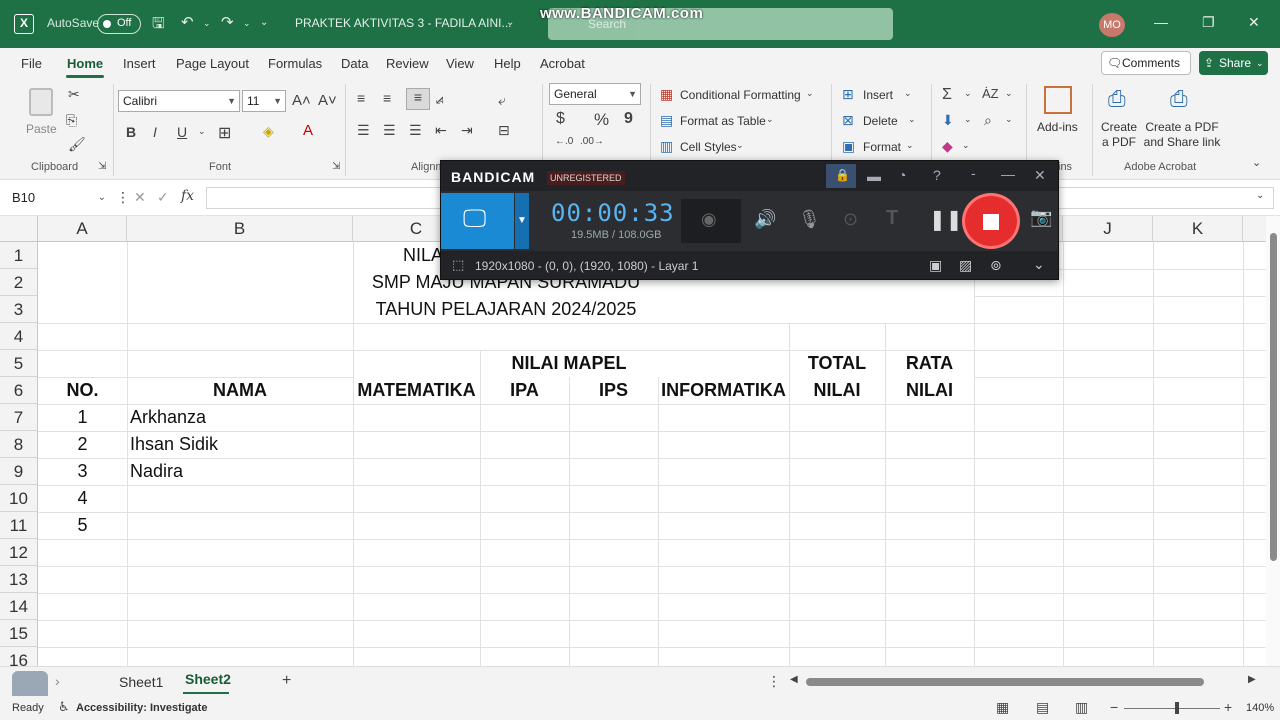 The image size is (1280, 720). What do you see at coordinates (71, 120) in the screenshot?
I see `copy-icon: ⎘` at bounding box center [71, 120].